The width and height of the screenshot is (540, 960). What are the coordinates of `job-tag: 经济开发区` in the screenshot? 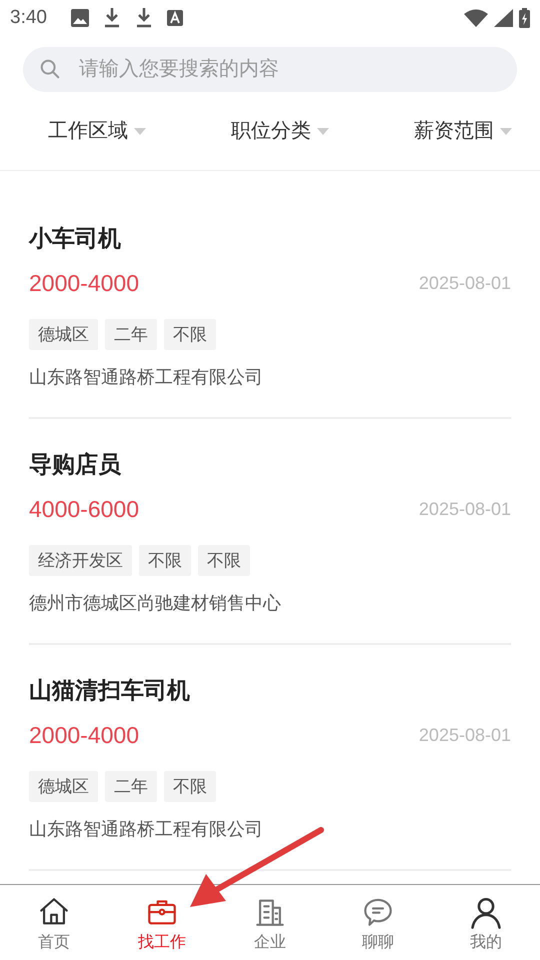 It's located at (80, 560).